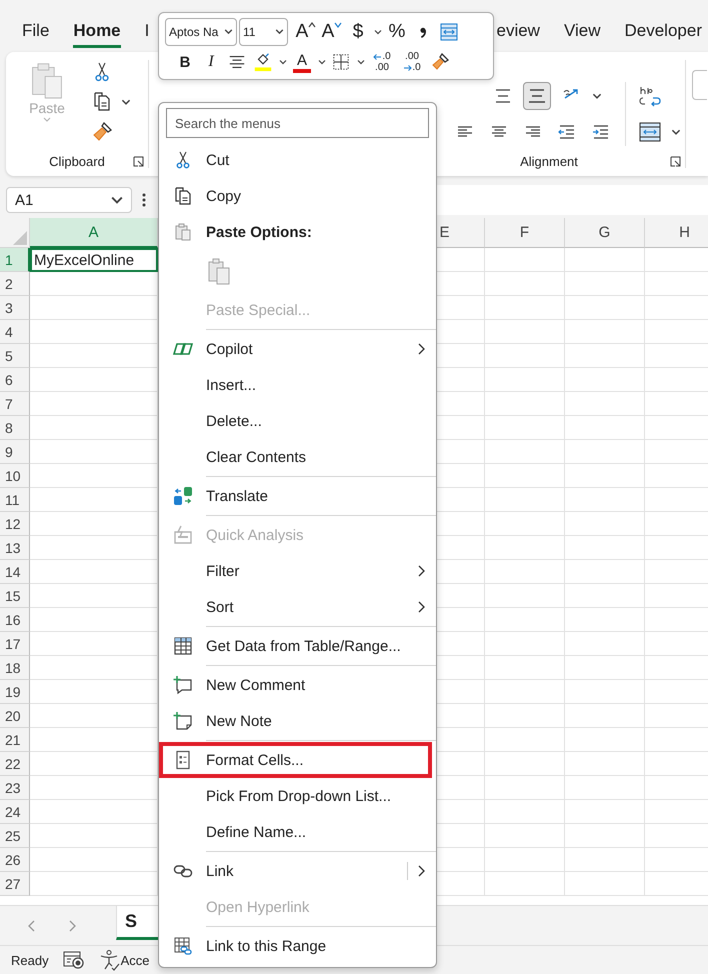  Describe the element at coordinates (259, 232) in the screenshot. I see `section-header: Paste Options:` at that location.